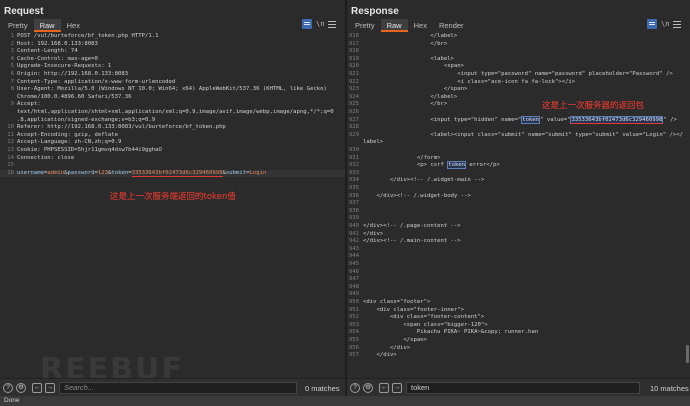 This screenshot has width=690, height=406. What do you see at coordinates (518, 250) in the screenshot?
I see `code-line: 943` at bounding box center [518, 250].